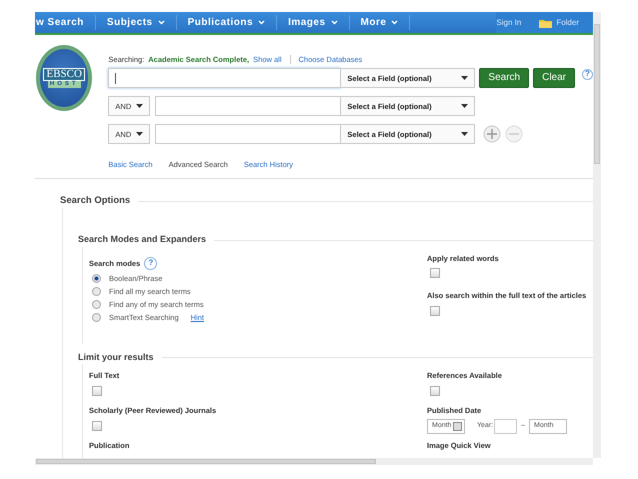 The image size is (638, 479). What do you see at coordinates (313, 22) in the screenshot?
I see `nav-menu-item: Images` at bounding box center [313, 22].